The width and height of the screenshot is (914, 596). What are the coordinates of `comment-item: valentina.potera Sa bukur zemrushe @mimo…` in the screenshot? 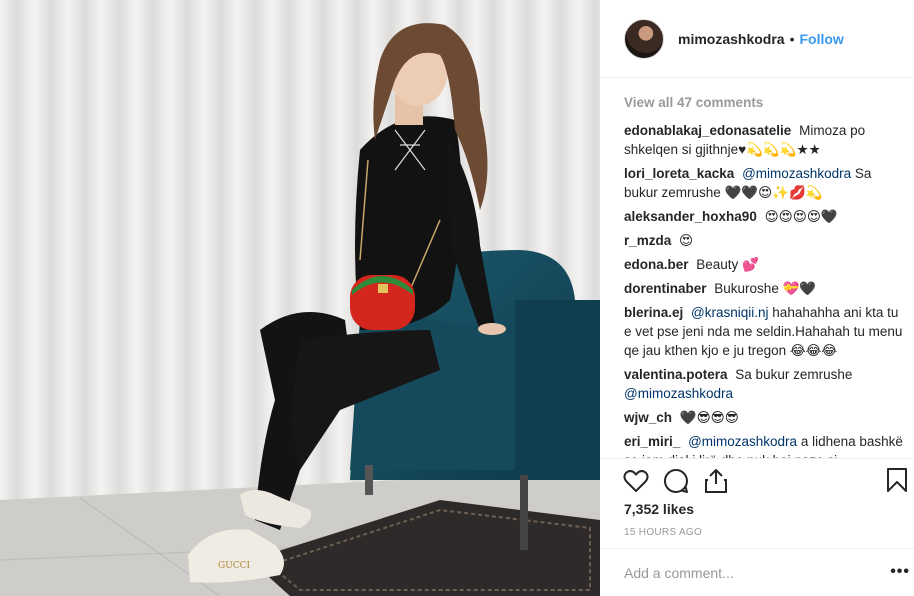 It's located at (765, 384).